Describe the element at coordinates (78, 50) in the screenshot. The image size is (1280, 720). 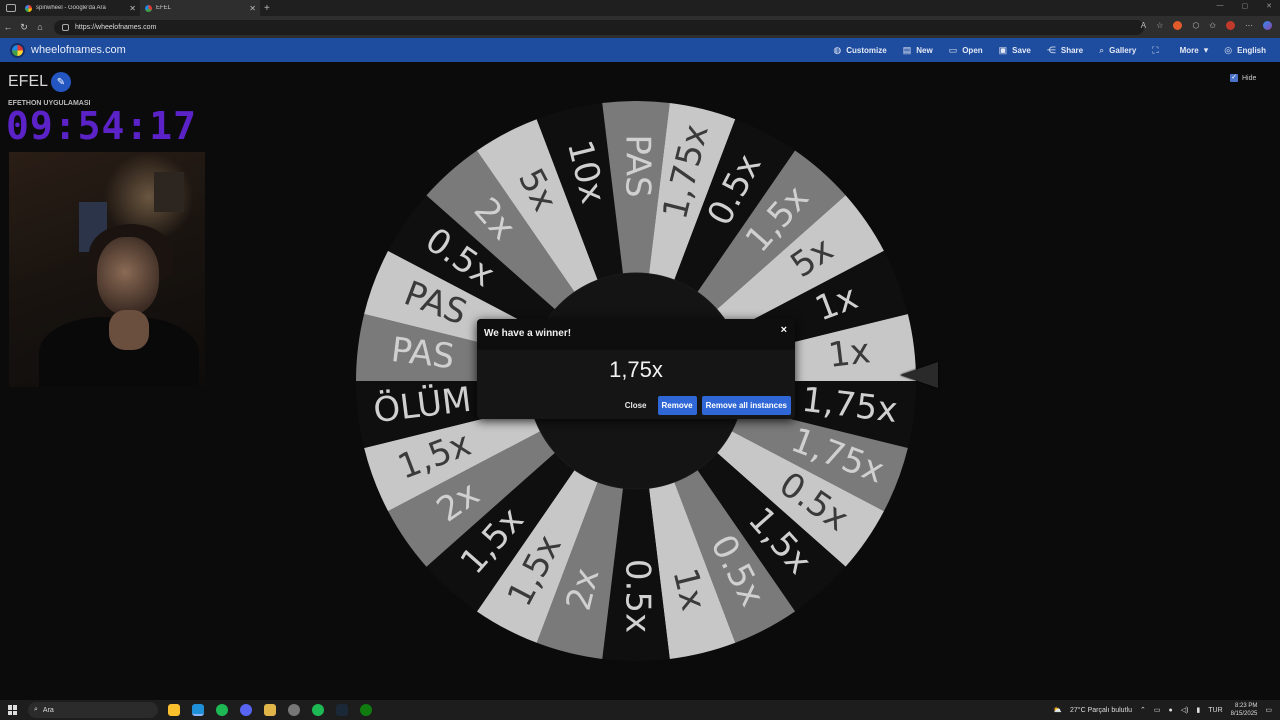
I see `site-name: wheelofnames.com` at that location.